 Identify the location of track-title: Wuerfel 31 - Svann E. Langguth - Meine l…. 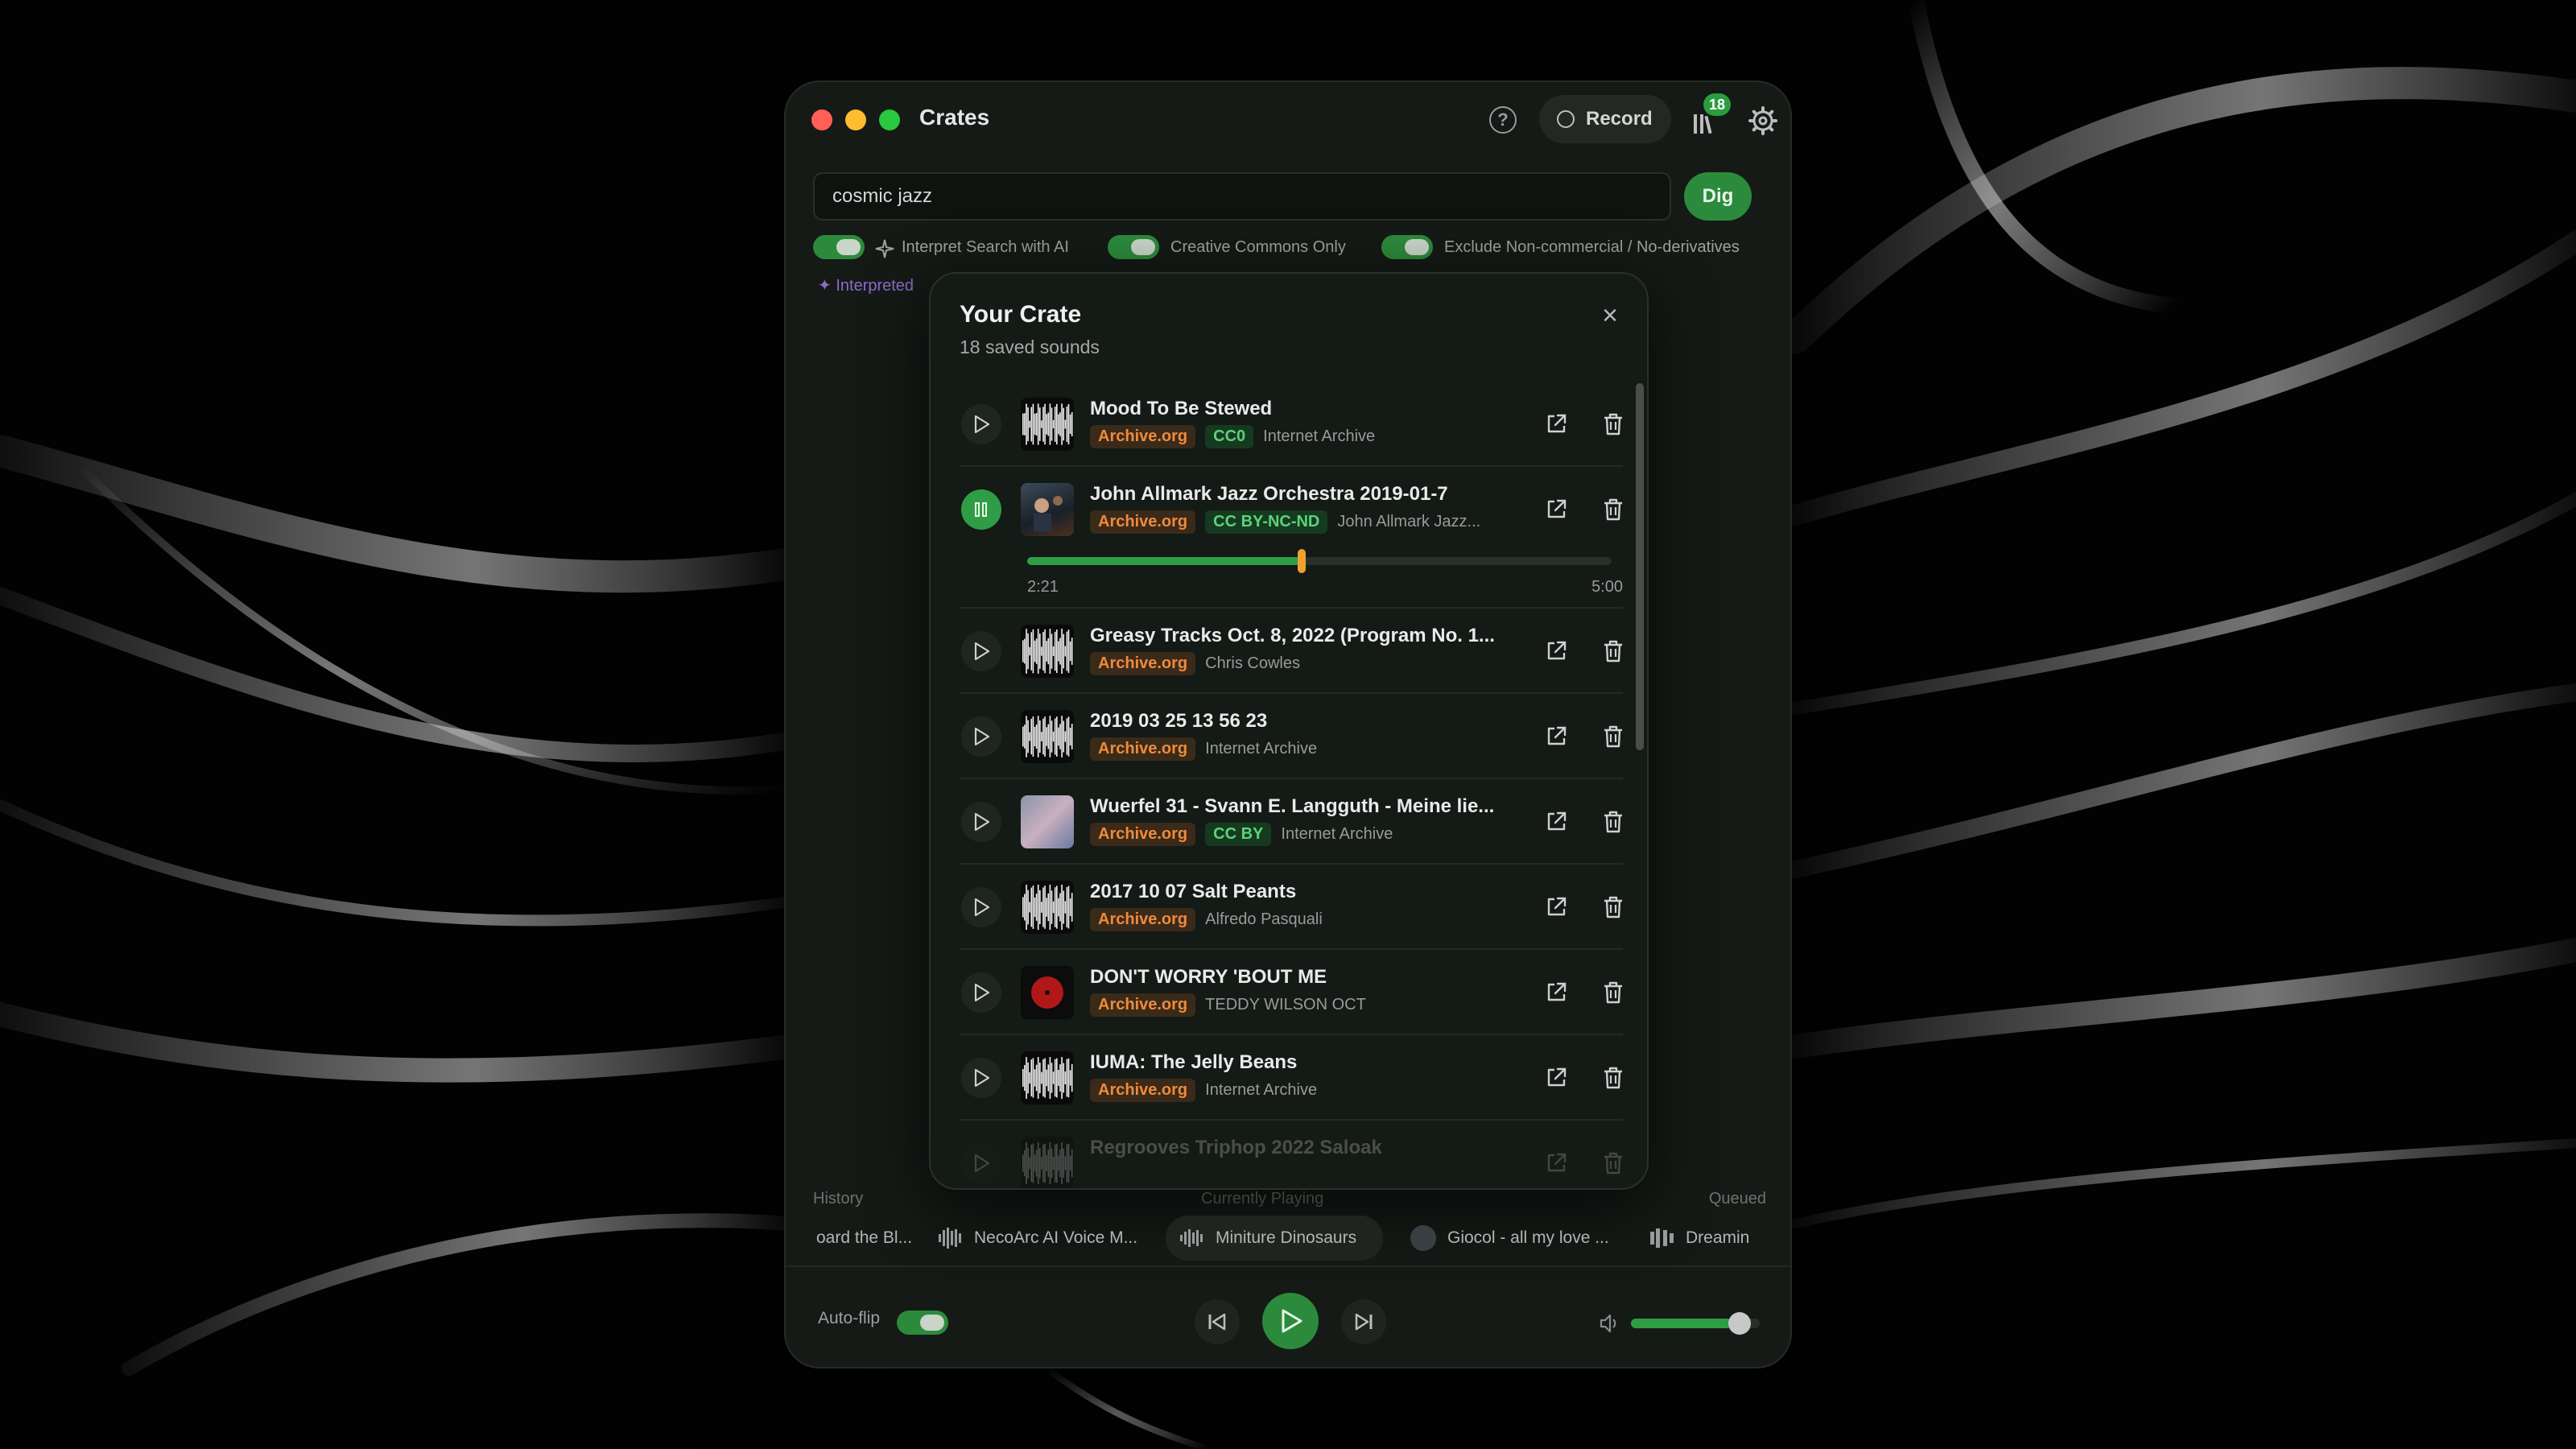
(1292, 806).